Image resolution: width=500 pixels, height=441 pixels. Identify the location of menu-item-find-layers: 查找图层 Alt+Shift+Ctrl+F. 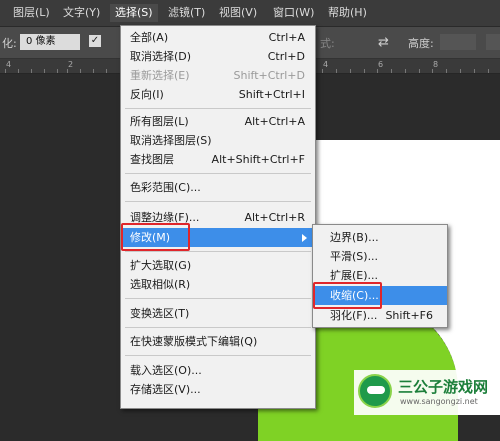
(218, 159).